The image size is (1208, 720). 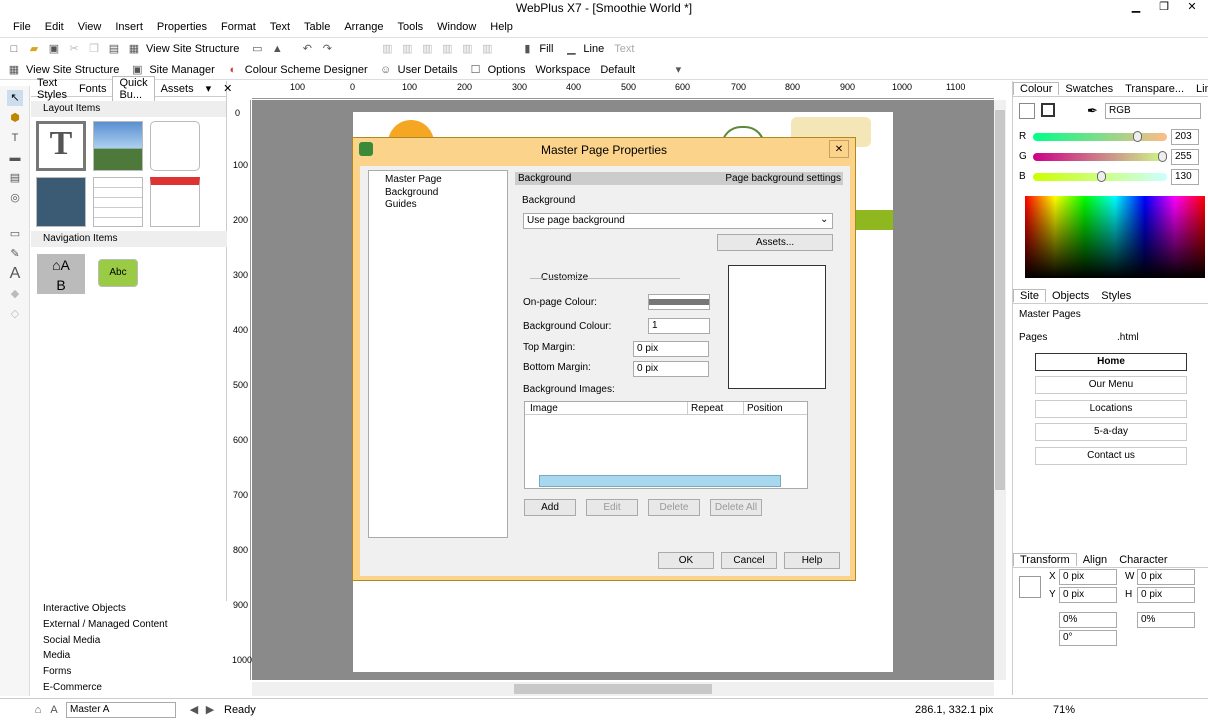 I want to click on menu-text: Text, so click(x=280, y=27).